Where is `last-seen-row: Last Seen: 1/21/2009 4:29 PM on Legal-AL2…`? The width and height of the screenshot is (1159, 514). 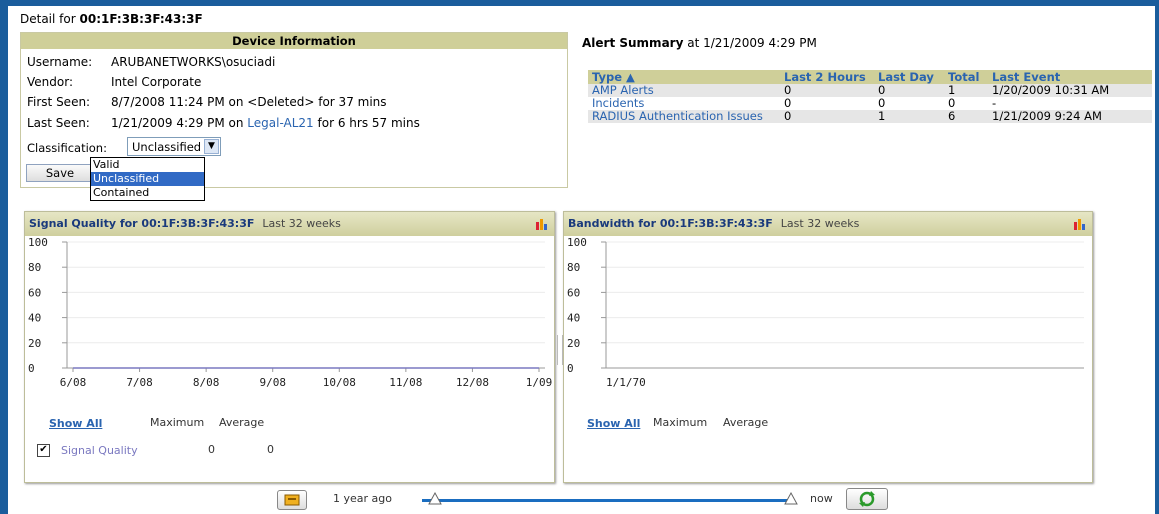 last-seen-row: Last Seen: 1/21/2009 4:29 PM on Legal-AL2… is located at coordinates (223, 123).